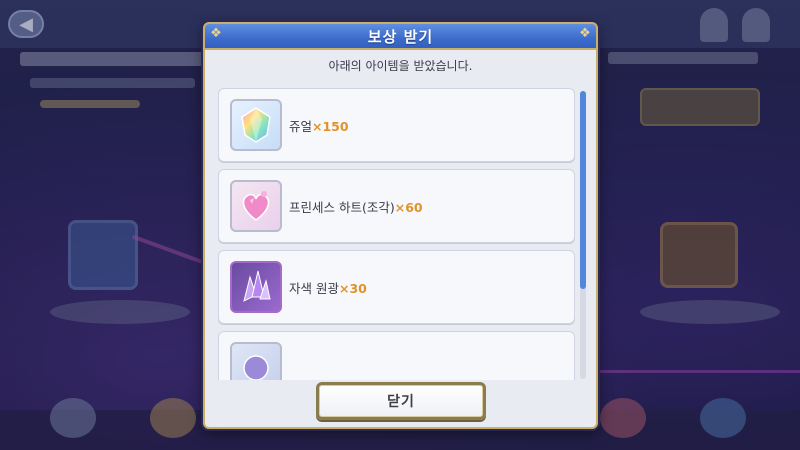 This screenshot has height=450, width=800. Describe the element at coordinates (256, 287) in the screenshot. I see `purple-ore-icon` at that location.